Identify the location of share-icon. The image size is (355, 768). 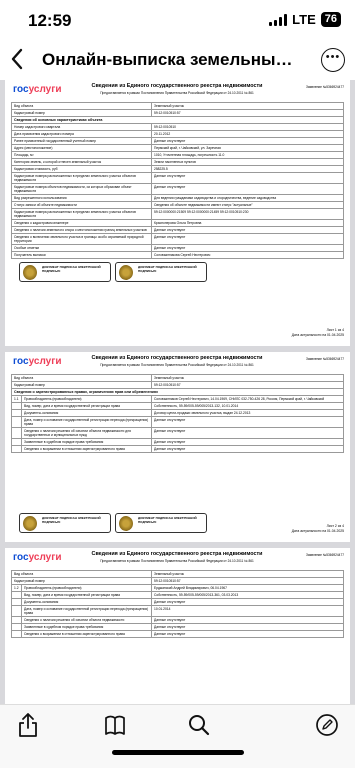
(28, 725).